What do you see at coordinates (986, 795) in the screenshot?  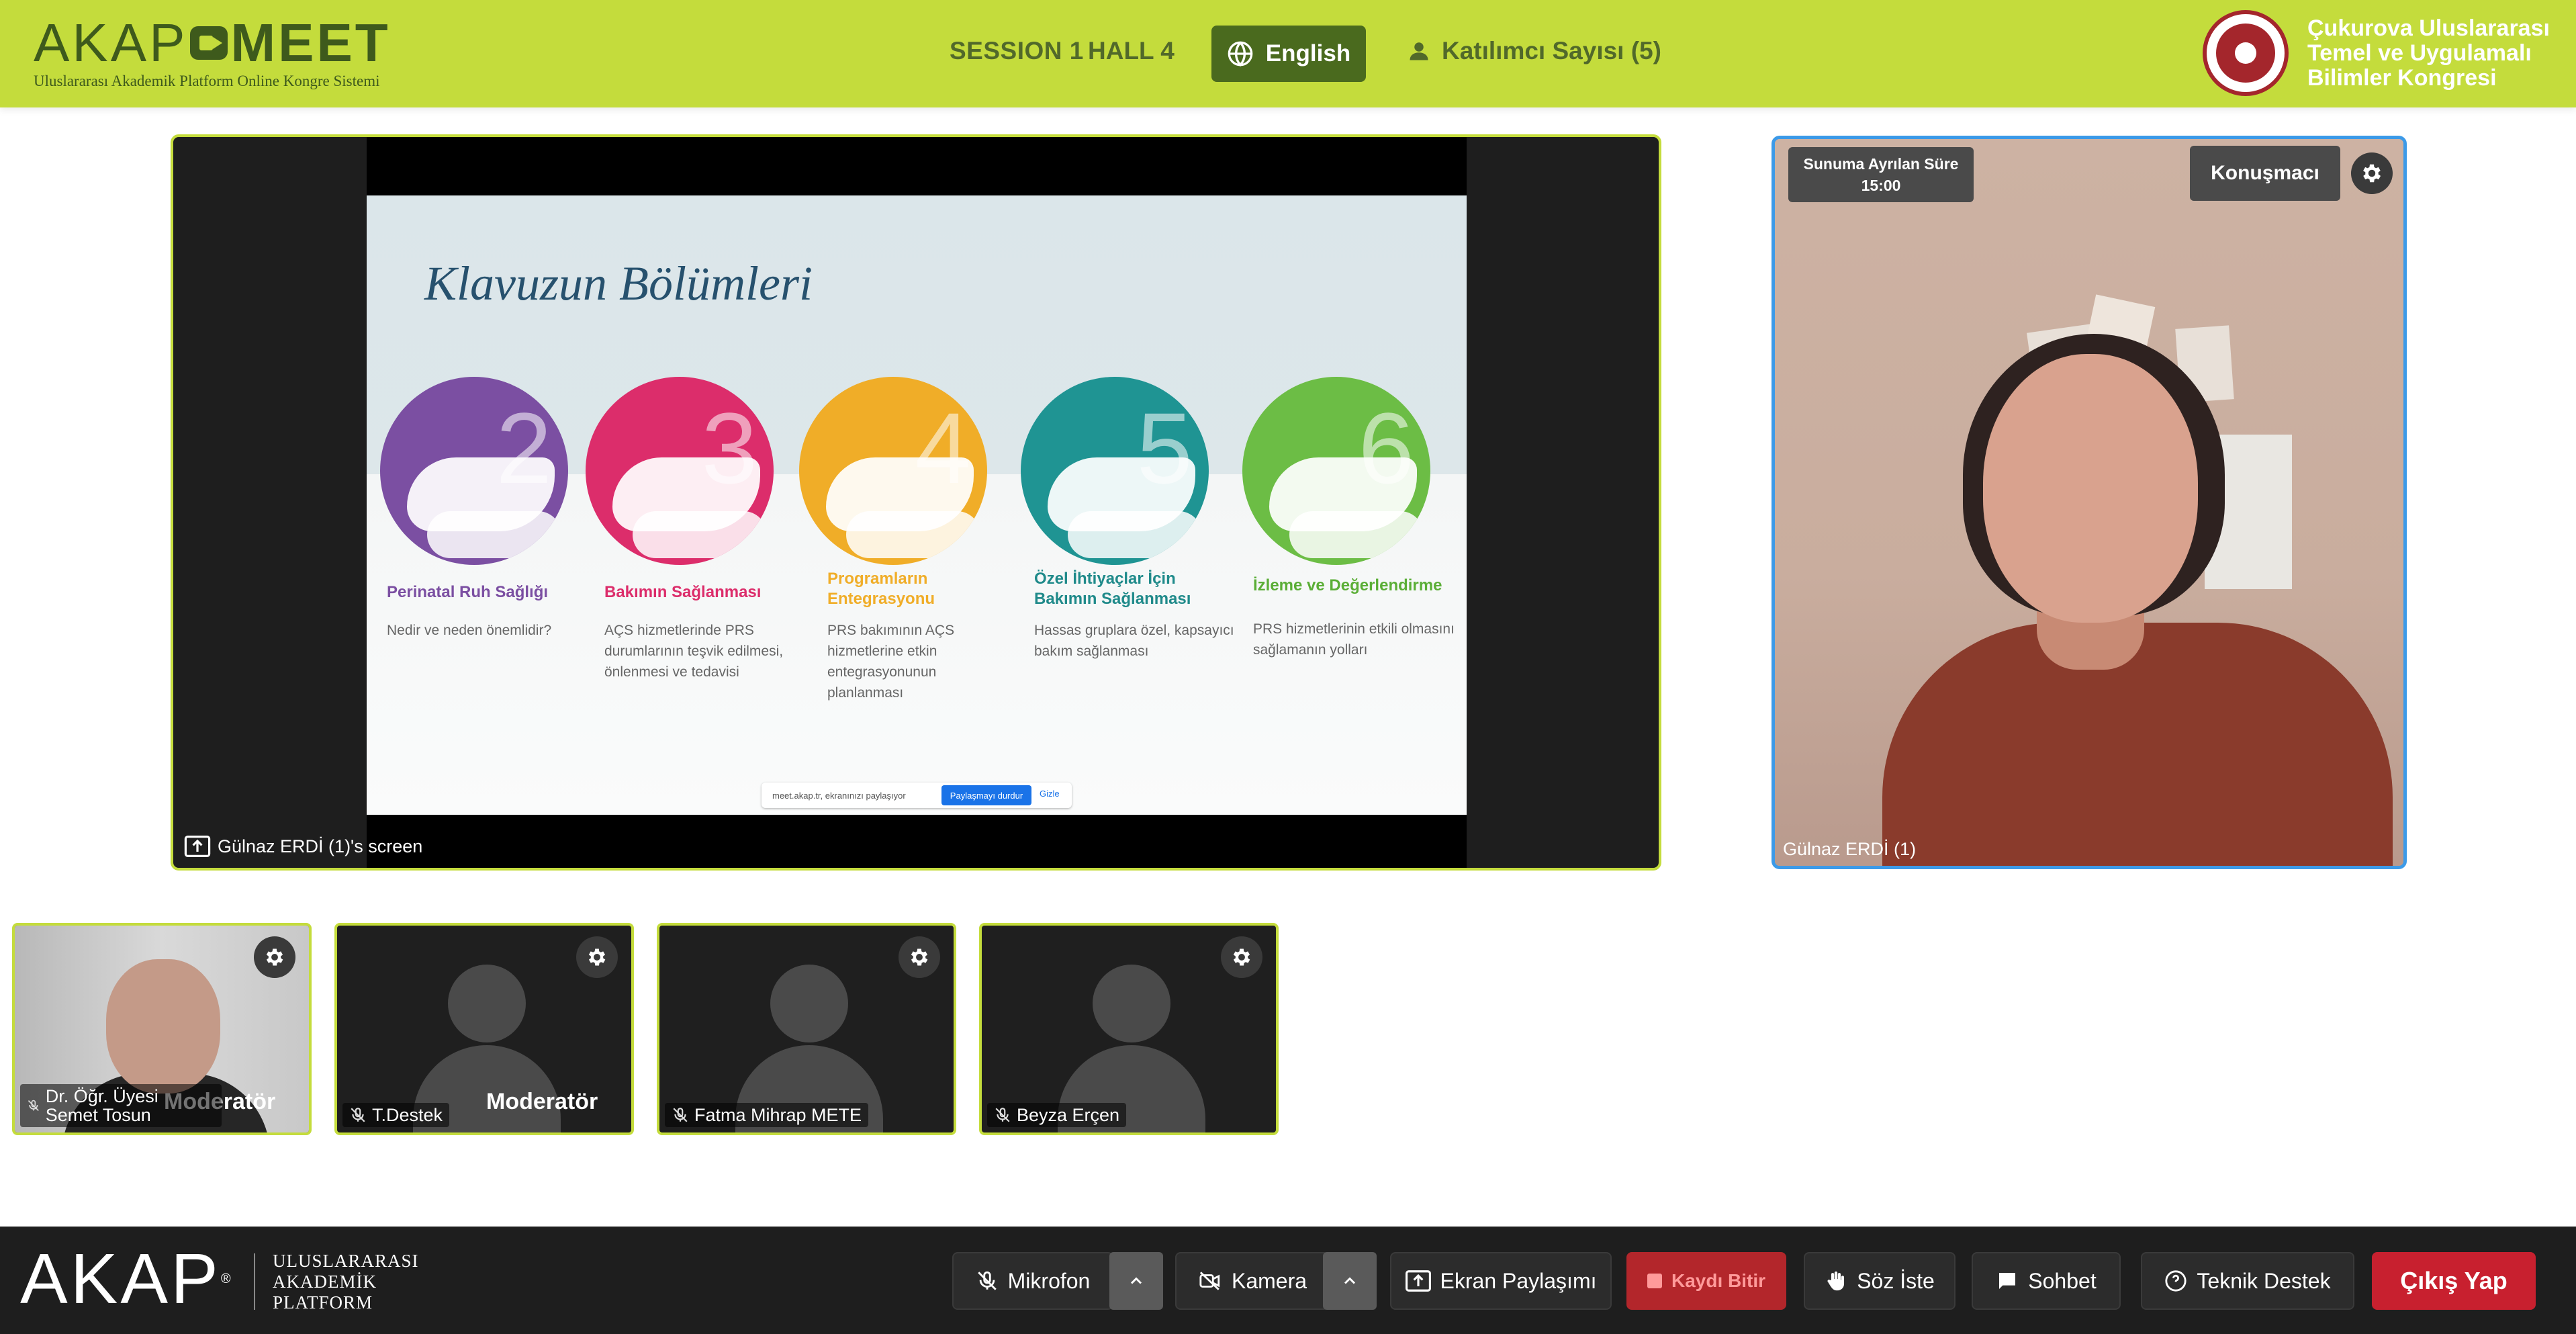 I see `stop-sharing-button: Paylaşmayı durdur` at bounding box center [986, 795].